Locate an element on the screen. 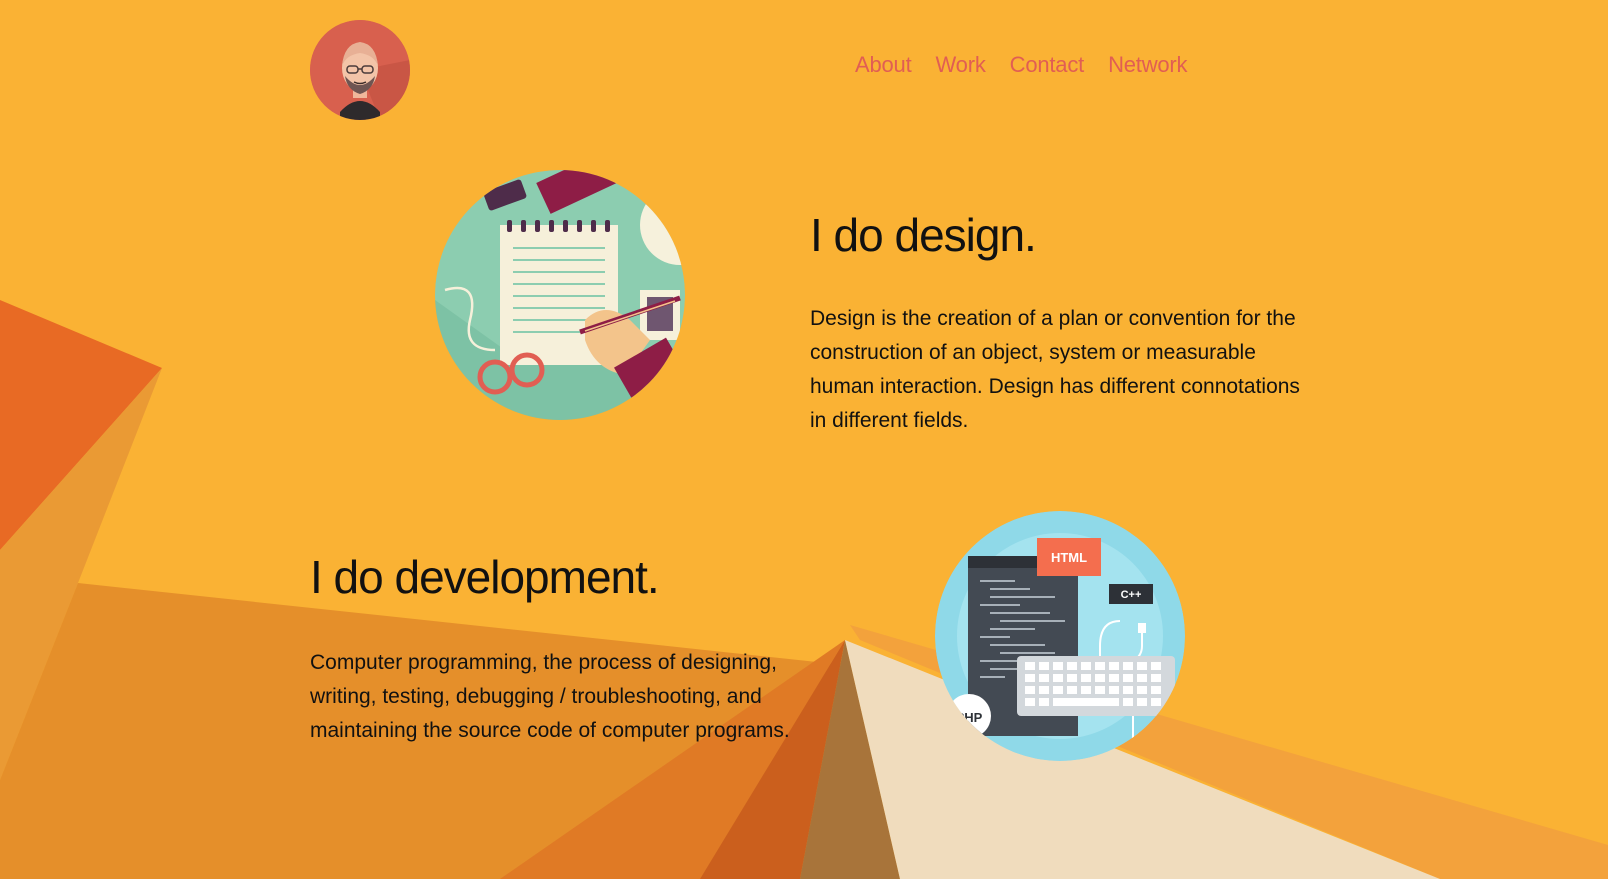  cpp-badge: C++ is located at coordinates (1131, 595).